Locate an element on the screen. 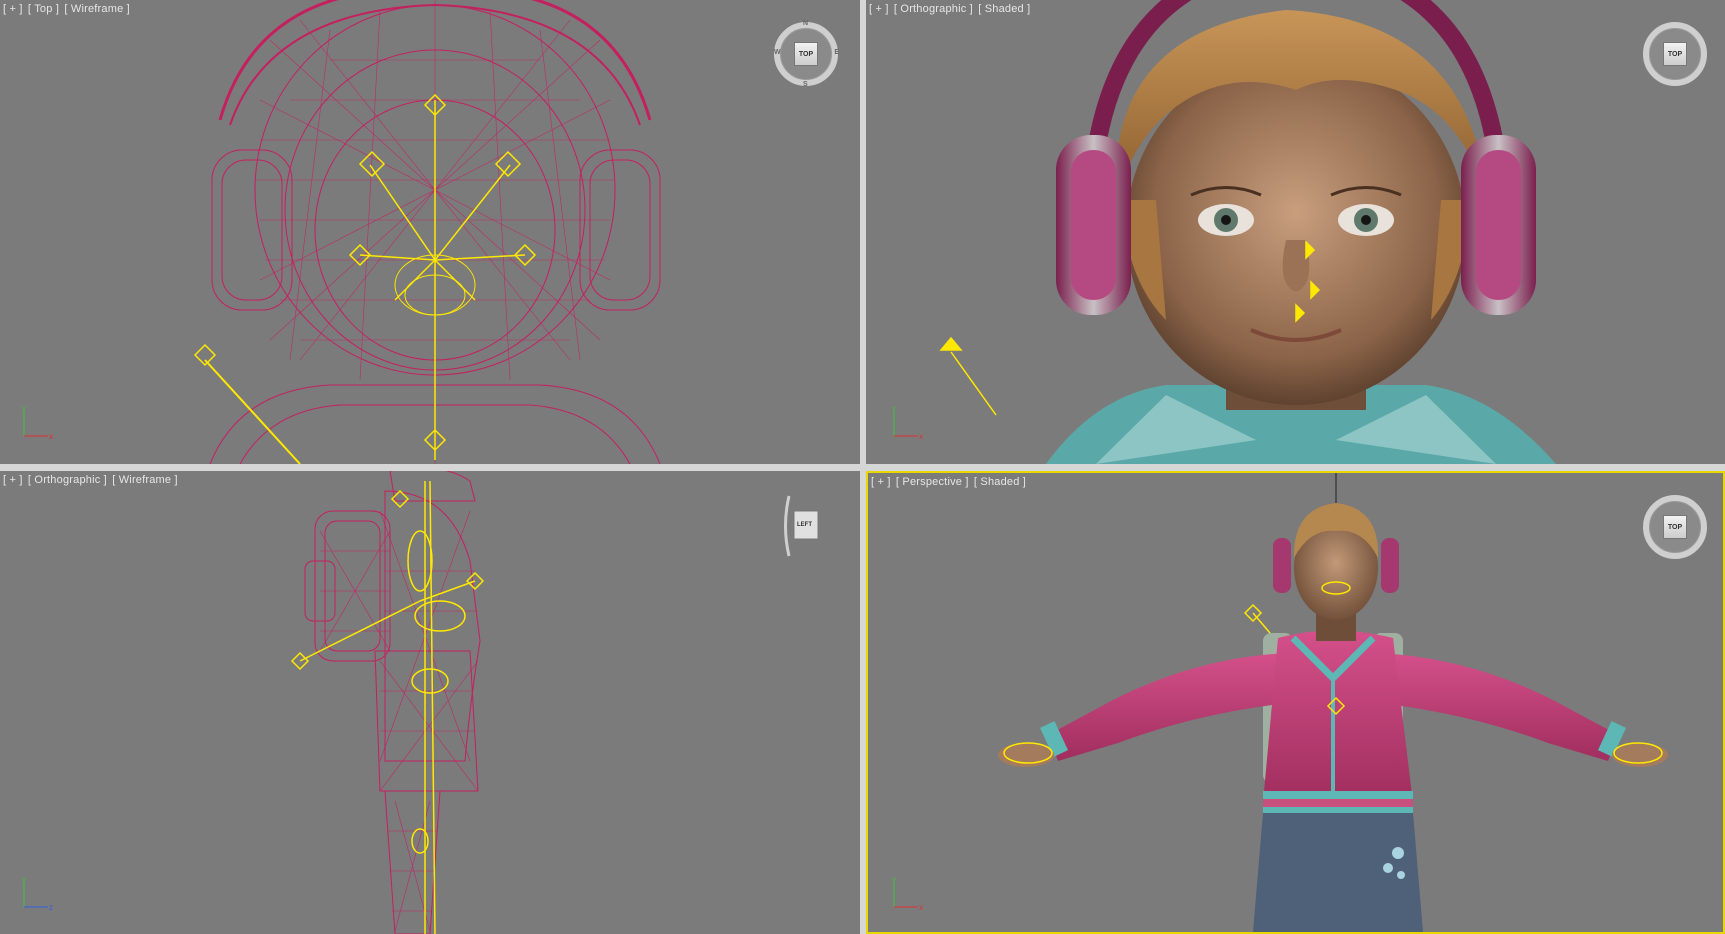  viewport-label-top: [ + ] [ Top ] [ Wireframe ] is located at coordinates (67, 9).